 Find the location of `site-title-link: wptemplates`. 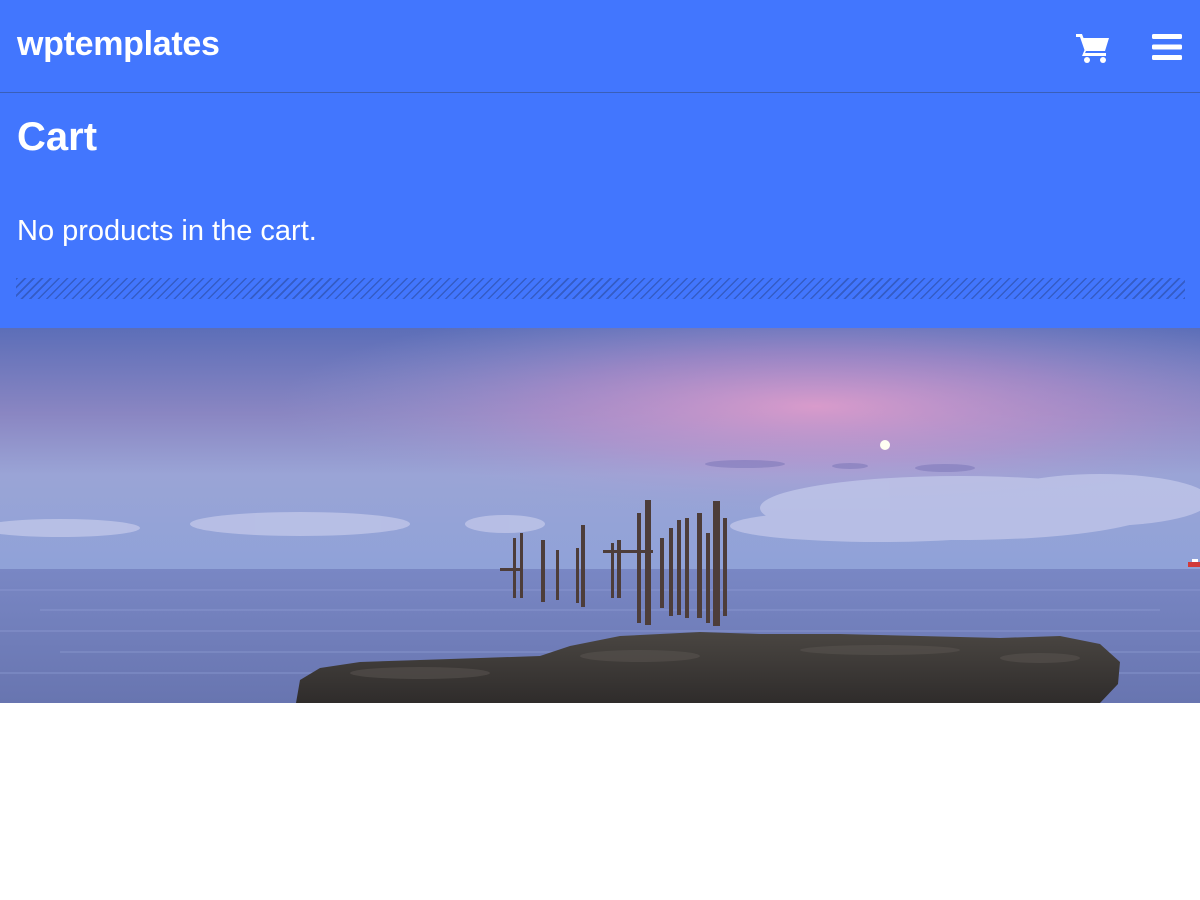

site-title-link: wptemplates is located at coordinates (118, 44).